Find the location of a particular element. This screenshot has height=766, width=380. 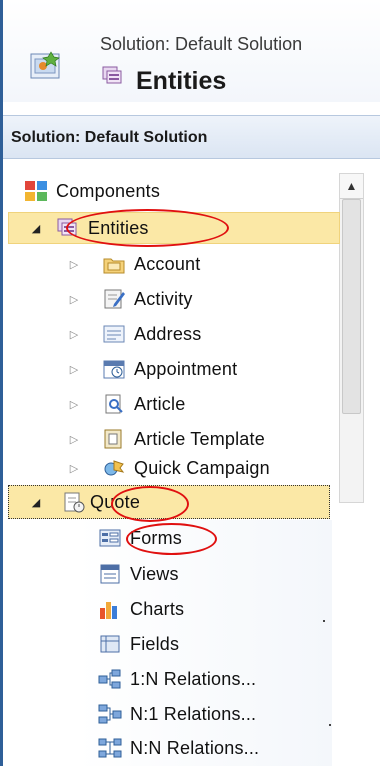

tree-item-label: Appointment is located at coordinates (186, 368).